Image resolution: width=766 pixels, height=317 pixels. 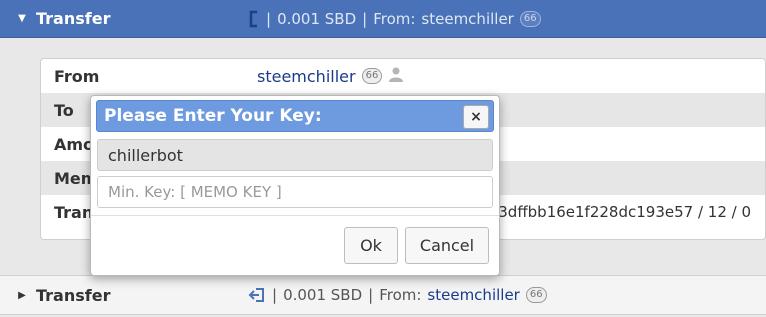 What do you see at coordinates (77, 76) in the screenshot?
I see `row-label: From` at bounding box center [77, 76].